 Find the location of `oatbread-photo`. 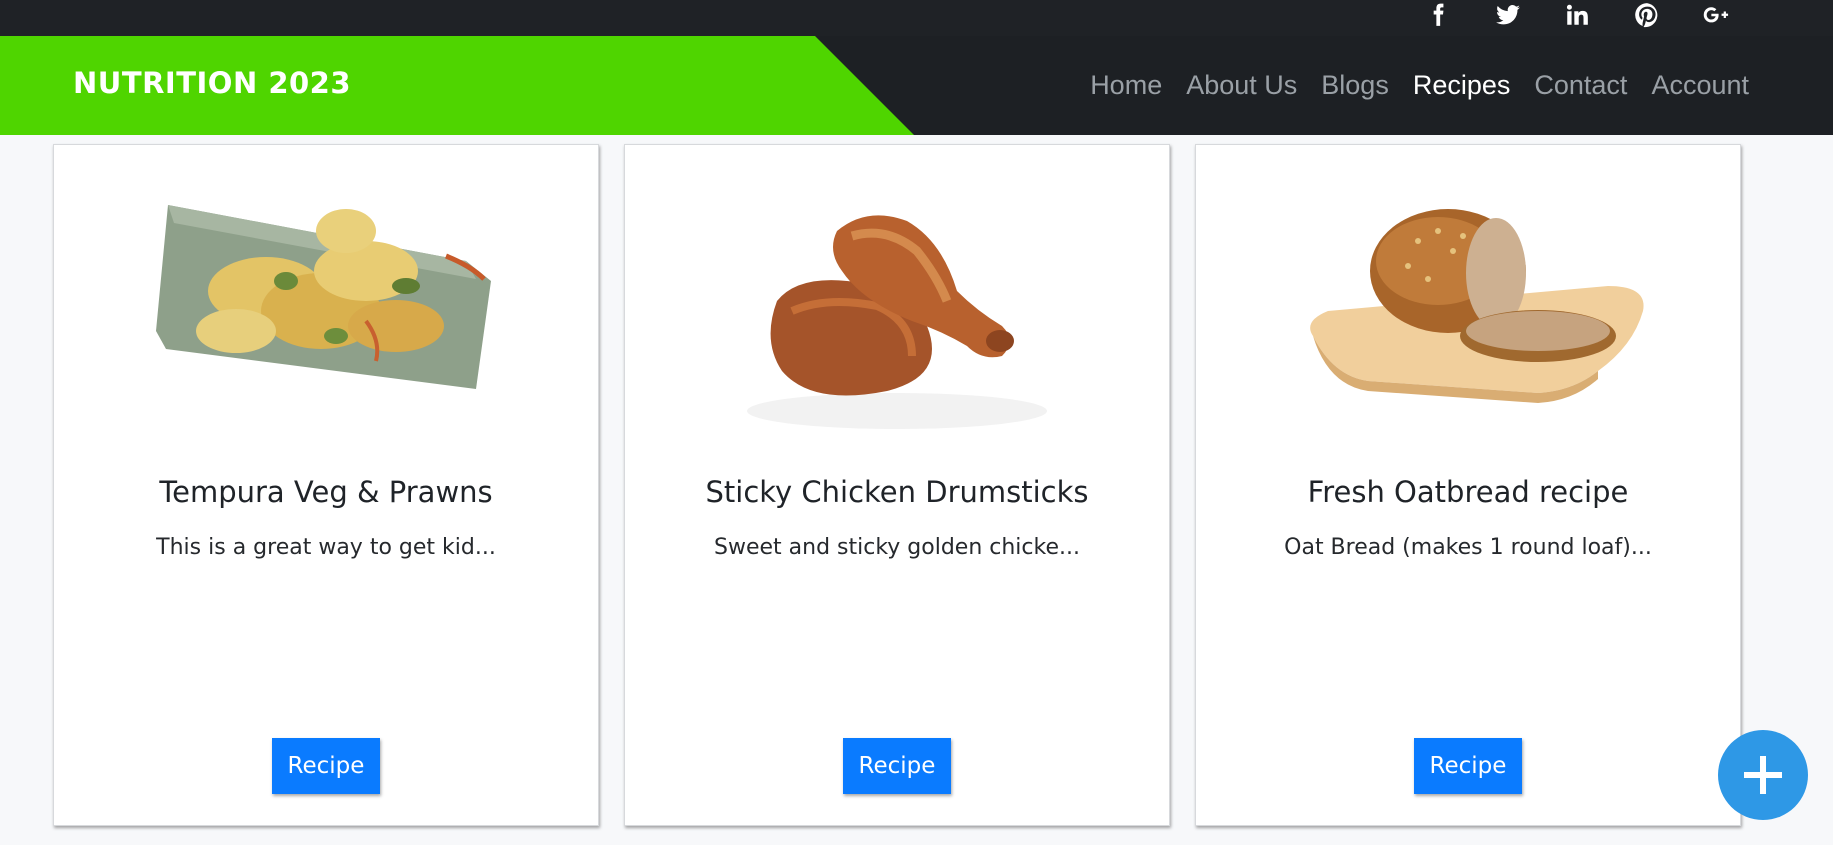

oatbread-photo is located at coordinates (1468, 305).